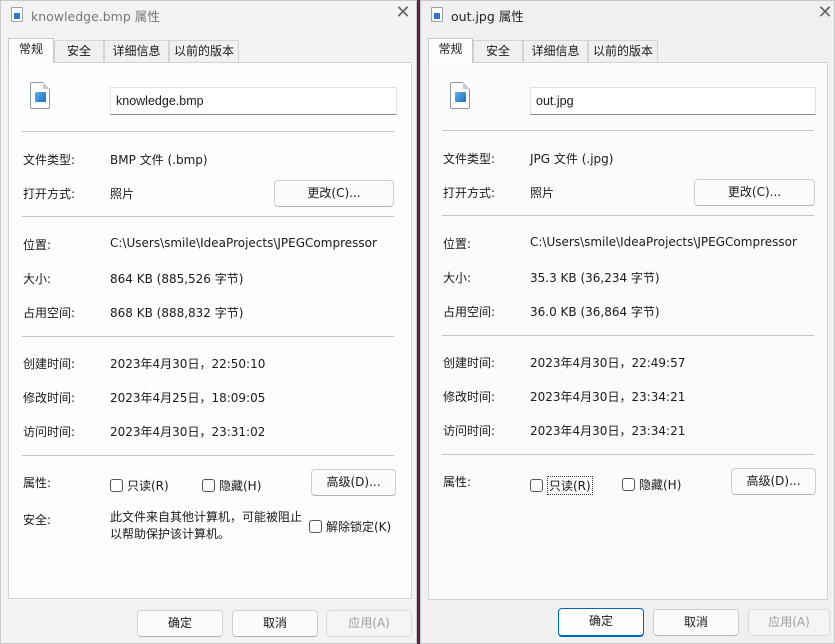 This screenshot has width=835, height=644. What do you see at coordinates (188, 364) in the screenshot?
I see `created-value: 2023年4月30日，22:50:10` at bounding box center [188, 364].